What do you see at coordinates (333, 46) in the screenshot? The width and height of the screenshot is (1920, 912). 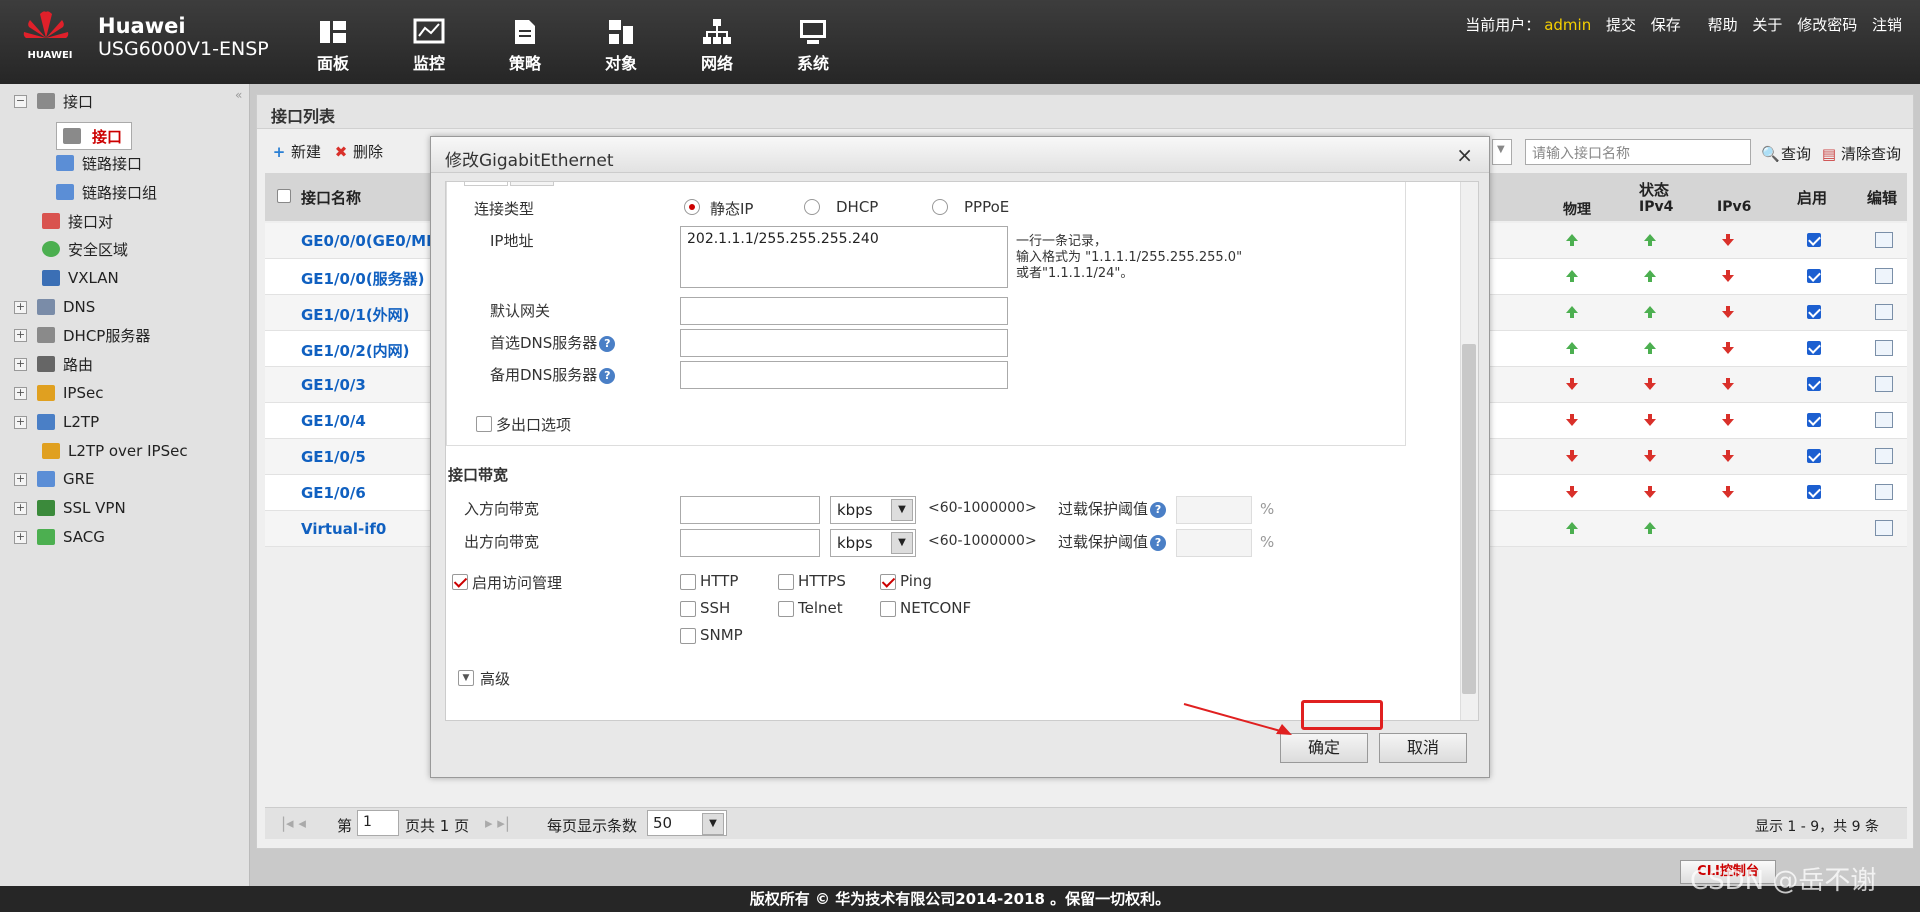 I see `nav-dashboard: 面板` at bounding box center [333, 46].